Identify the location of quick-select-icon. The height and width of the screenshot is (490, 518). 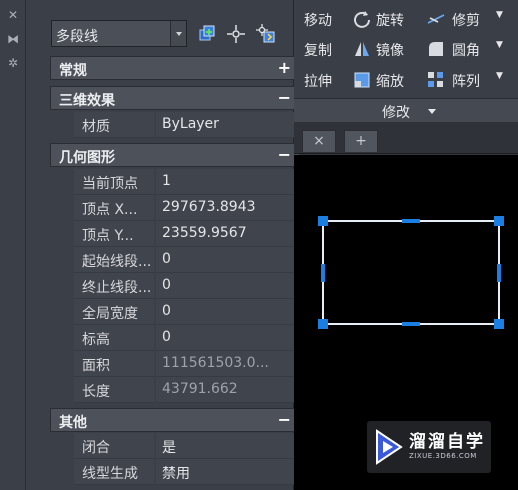
(266, 34).